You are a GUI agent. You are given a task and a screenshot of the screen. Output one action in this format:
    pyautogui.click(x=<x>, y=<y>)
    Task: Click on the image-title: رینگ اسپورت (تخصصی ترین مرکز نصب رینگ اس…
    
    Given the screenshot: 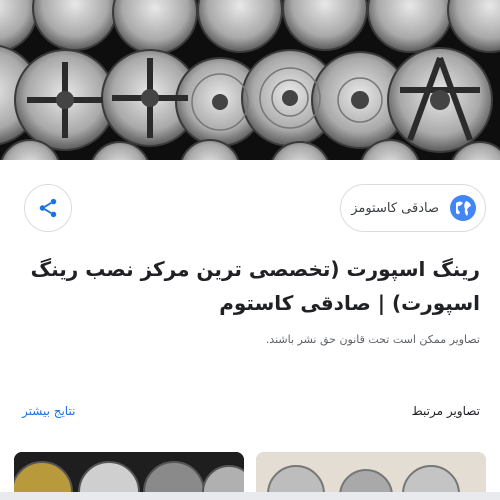 What is the action you would take?
    pyautogui.click(x=249, y=286)
    